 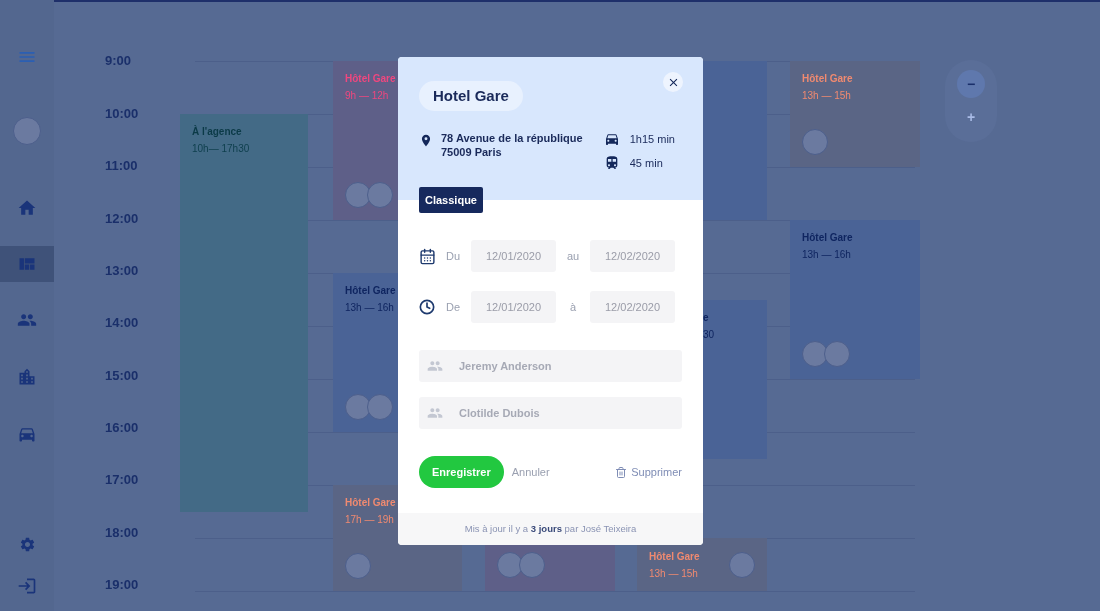 What do you see at coordinates (652, 139) in the screenshot?
I see `travel-duration: 1h15 min` at bounding box center [652, 139].